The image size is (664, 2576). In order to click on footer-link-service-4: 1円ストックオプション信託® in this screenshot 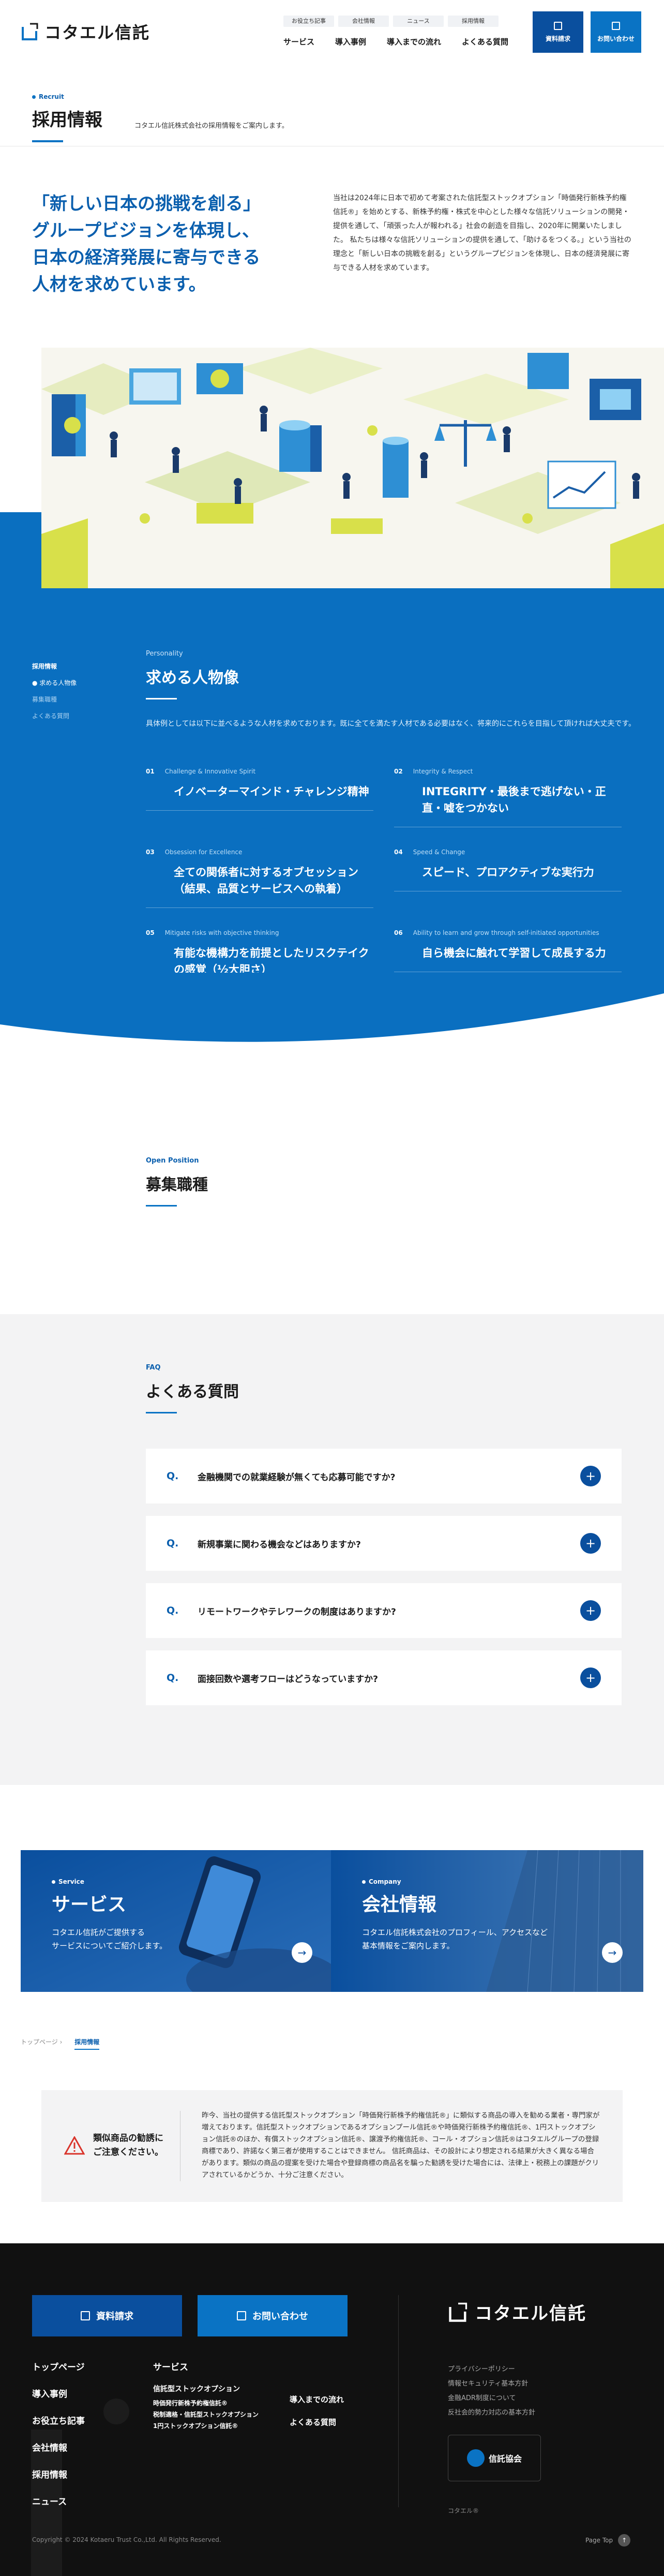, I will do `click(206, 2426)`.